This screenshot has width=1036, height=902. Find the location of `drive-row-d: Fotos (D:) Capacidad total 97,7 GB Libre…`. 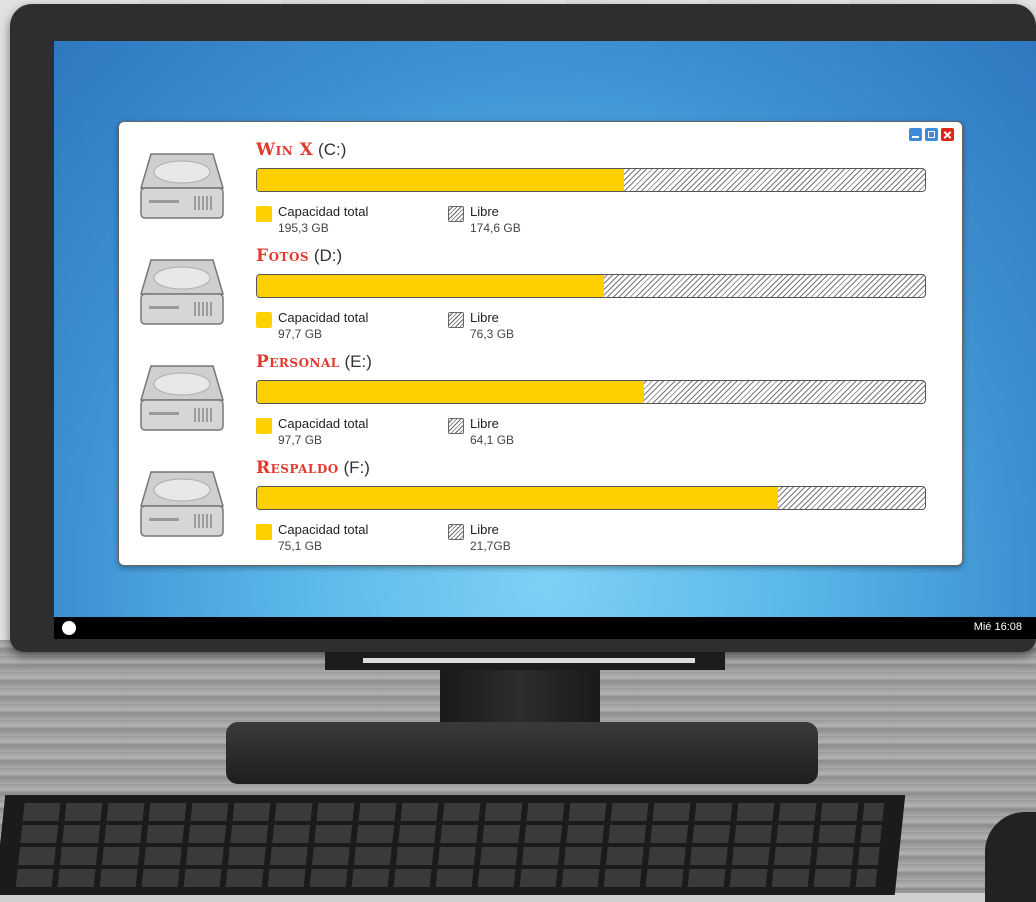

drive-row-d: Fotos (D:) Capacidad total 97,7 GB Libre… is located at coordinates (540, 284).